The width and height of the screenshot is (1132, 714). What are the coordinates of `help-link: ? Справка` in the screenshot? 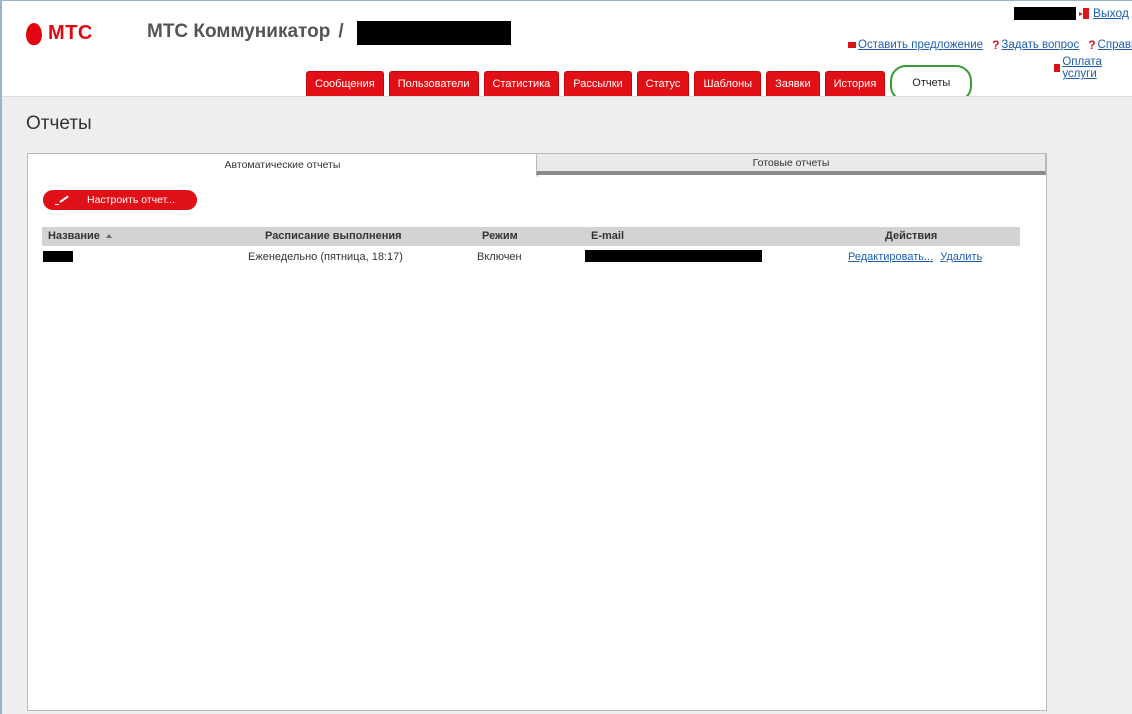 It's located at (1110, 45).